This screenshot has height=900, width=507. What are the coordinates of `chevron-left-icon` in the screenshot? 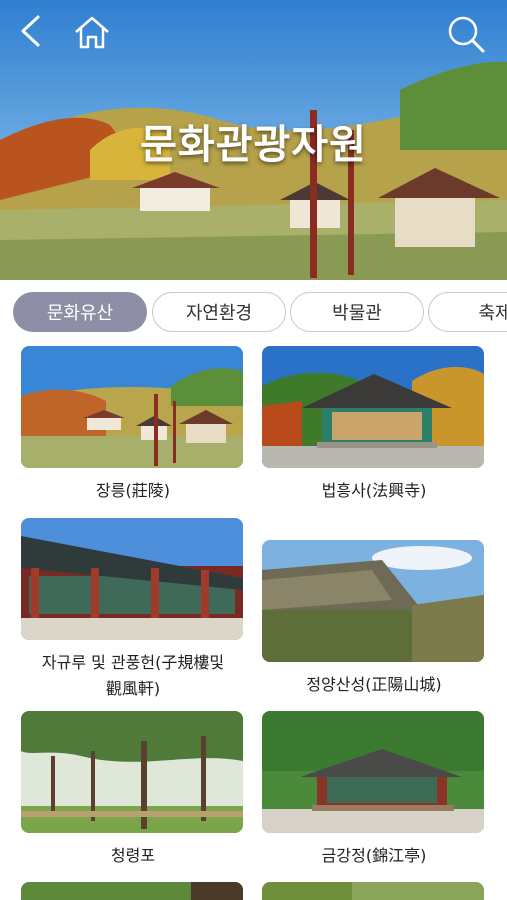 It's located at (30, 31).